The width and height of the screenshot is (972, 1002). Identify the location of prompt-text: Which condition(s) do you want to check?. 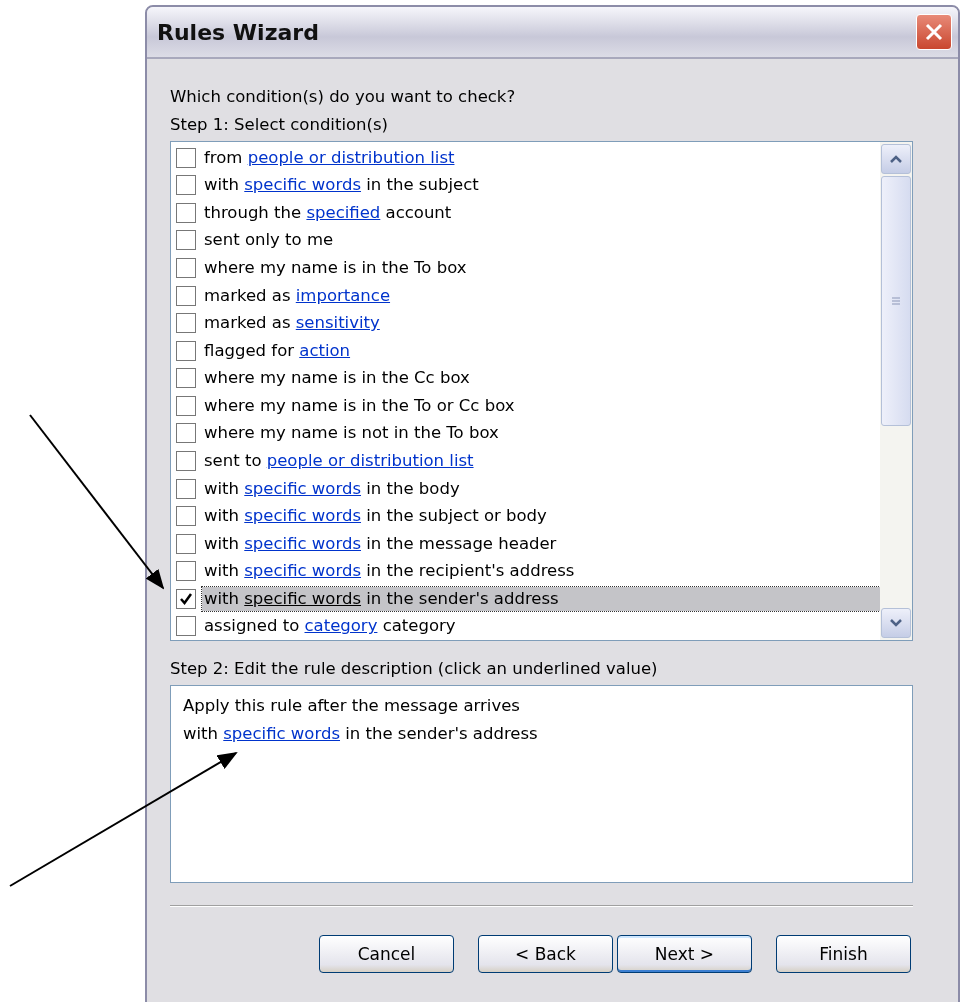
(343, 97).